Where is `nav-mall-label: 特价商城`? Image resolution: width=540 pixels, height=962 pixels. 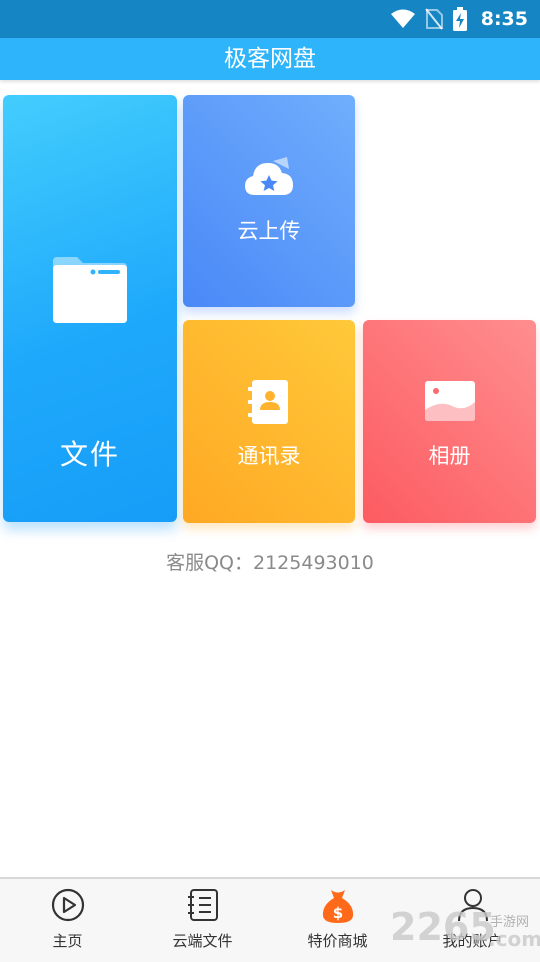 nav-mall-label: 特价商城 is located at coordinates (337, 941).